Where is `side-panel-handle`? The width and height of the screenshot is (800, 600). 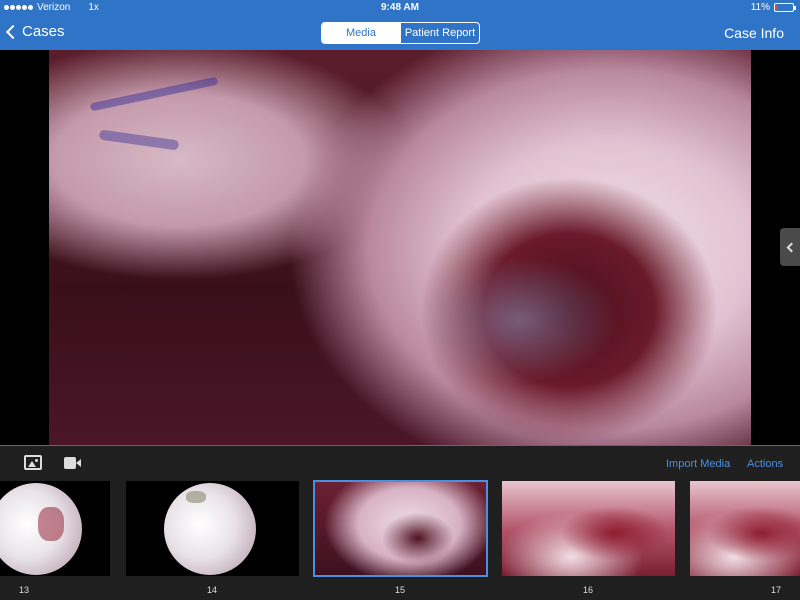 side-panel-handle is located at coordinates (790, 247).